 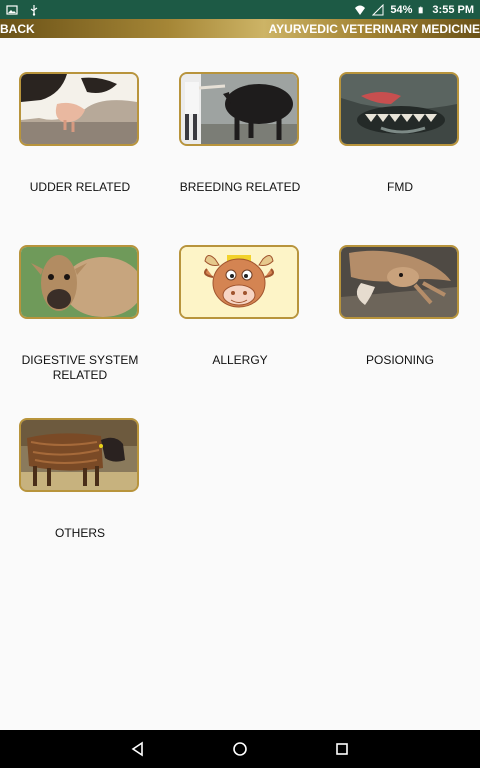 I want to click on app-bar: BACK AYURVEDIC VETERINARY MEDICINE, so click(x=240, y=28).